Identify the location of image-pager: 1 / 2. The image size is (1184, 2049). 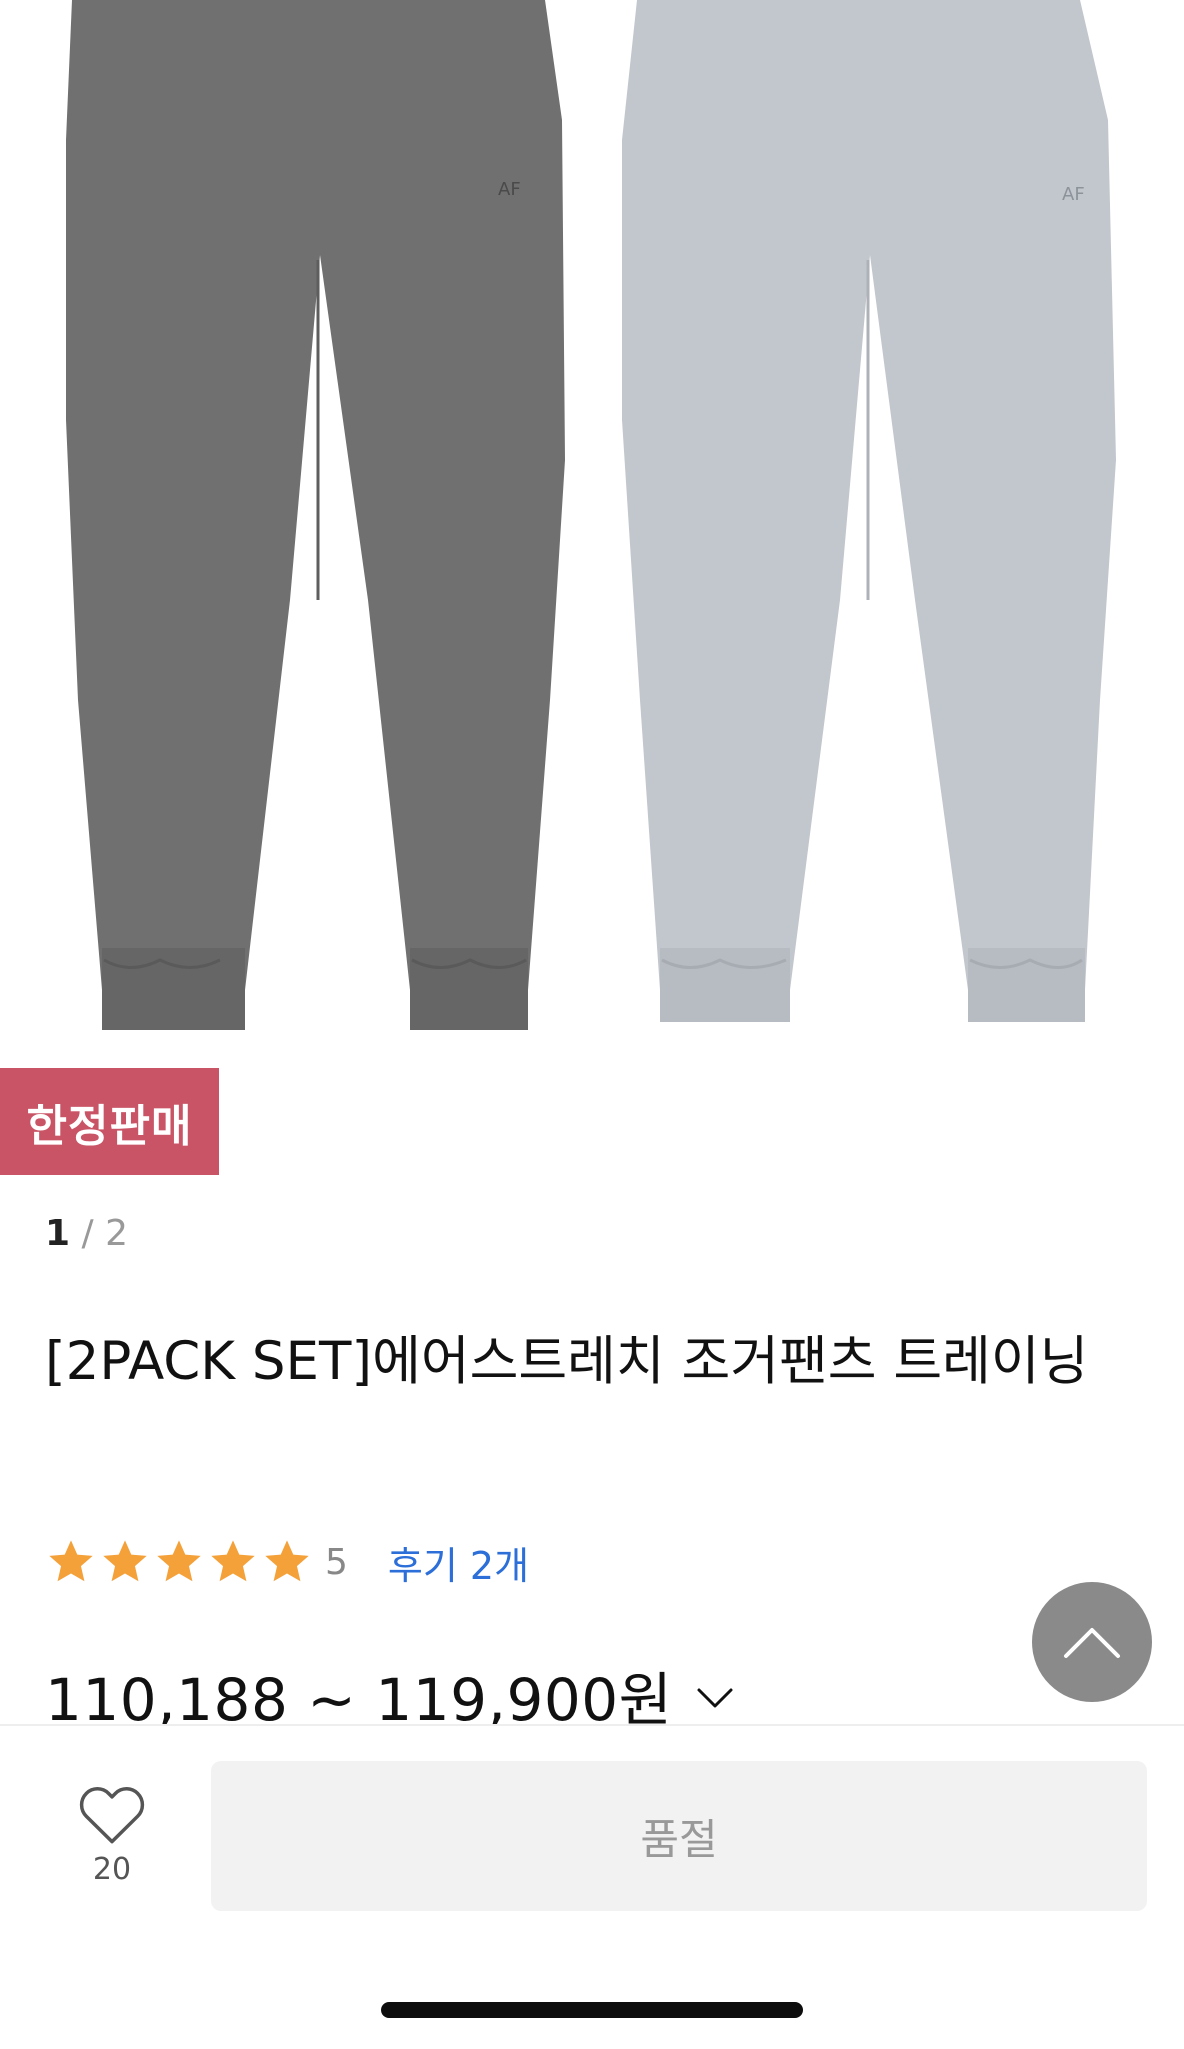
(86, 1233).